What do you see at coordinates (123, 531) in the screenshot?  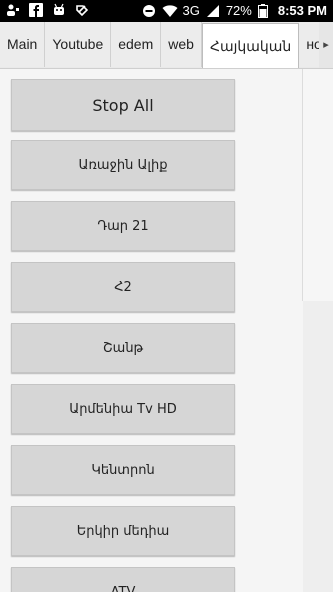 I see `channel-button: Երկիր մեդիա` at bounding box center [123, 531].